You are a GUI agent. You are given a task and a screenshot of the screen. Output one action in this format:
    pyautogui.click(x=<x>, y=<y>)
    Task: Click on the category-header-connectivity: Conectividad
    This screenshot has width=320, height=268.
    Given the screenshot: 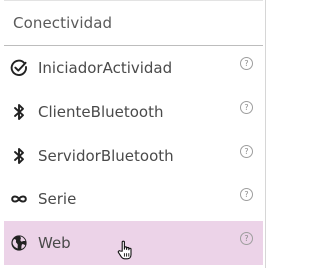 What is the action you would take?
    pyautogui.click(x=133, y=23)
    